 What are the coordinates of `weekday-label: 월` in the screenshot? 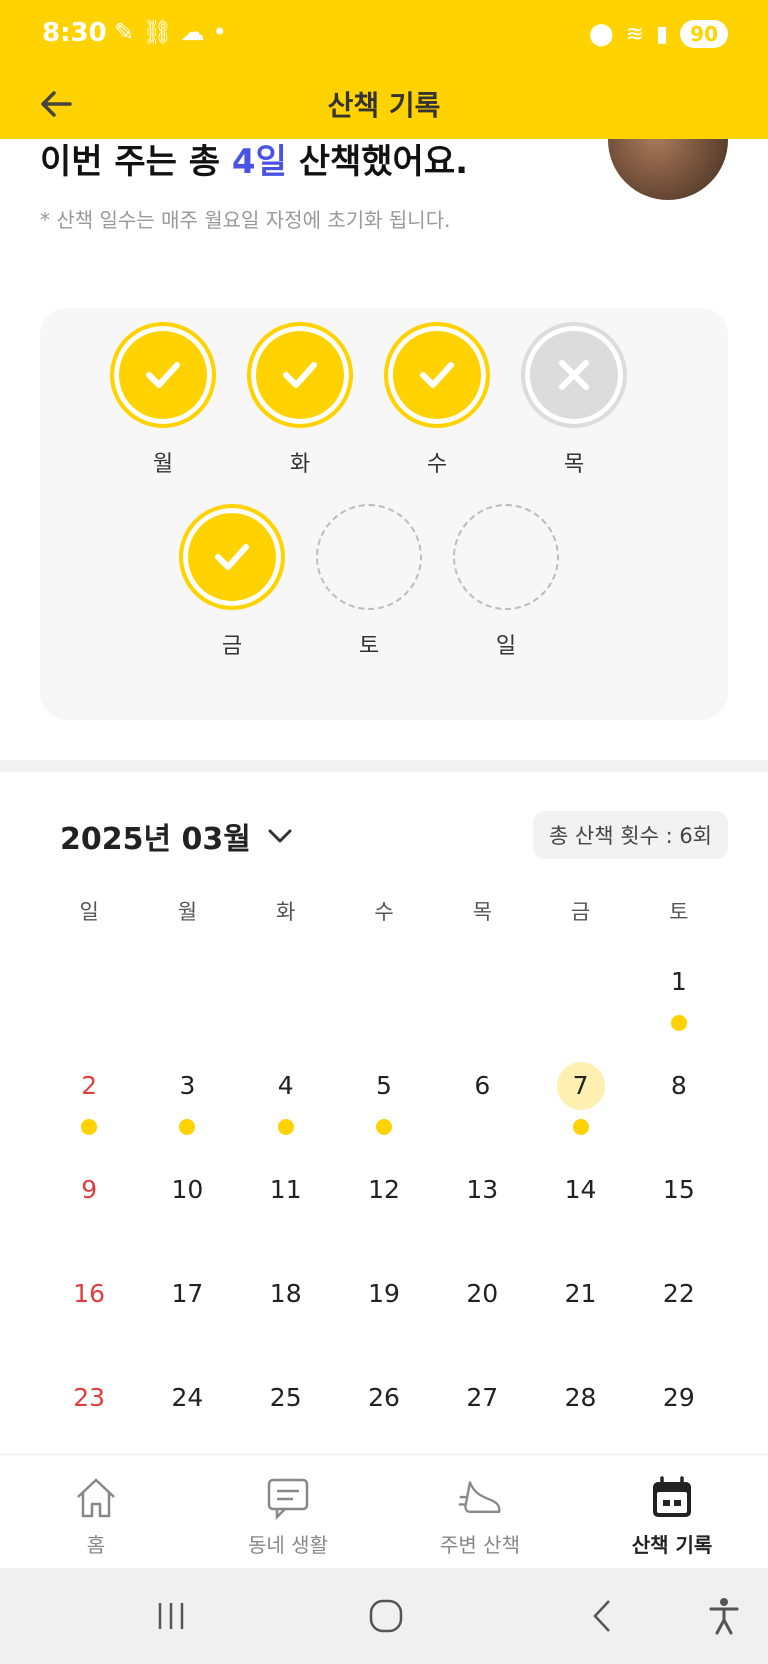 It's located at (163, 464).